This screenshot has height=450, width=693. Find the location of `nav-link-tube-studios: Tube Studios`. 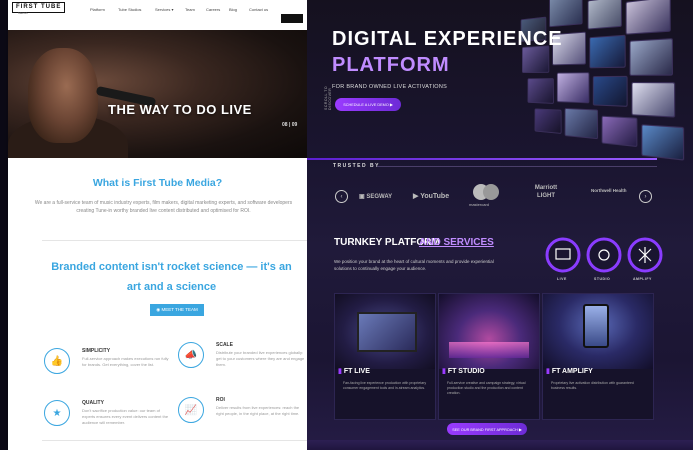

nav-link-tube-studios: Tube Studios is located at coordinates (129, 9).